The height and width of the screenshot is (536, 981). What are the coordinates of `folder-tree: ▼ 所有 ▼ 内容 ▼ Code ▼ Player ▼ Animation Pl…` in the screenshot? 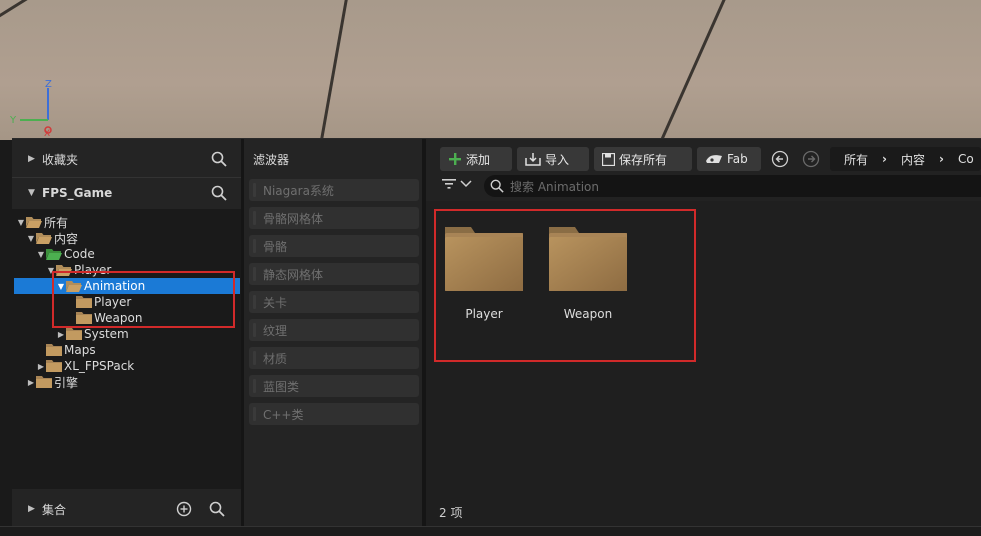 It's located at (126, 349).